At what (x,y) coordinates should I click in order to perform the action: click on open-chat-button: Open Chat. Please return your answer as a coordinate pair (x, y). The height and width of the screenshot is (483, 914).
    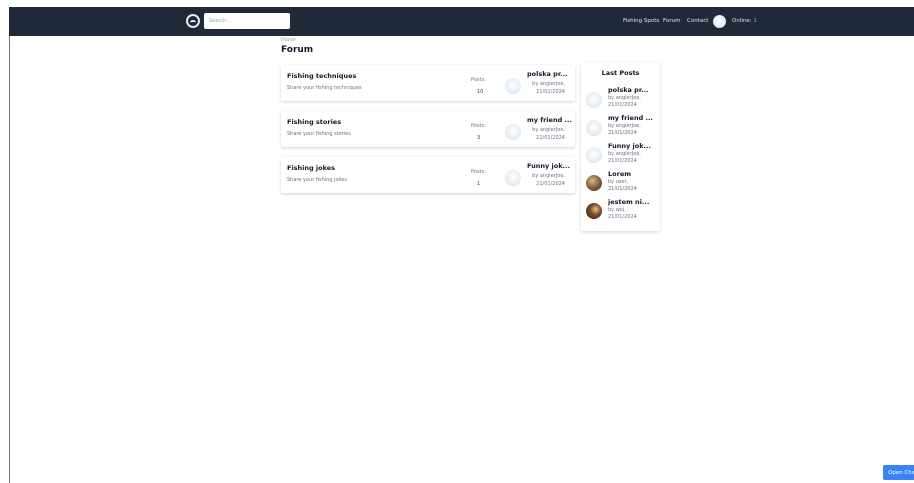
    Looking at the image, I should click on (898, 472).